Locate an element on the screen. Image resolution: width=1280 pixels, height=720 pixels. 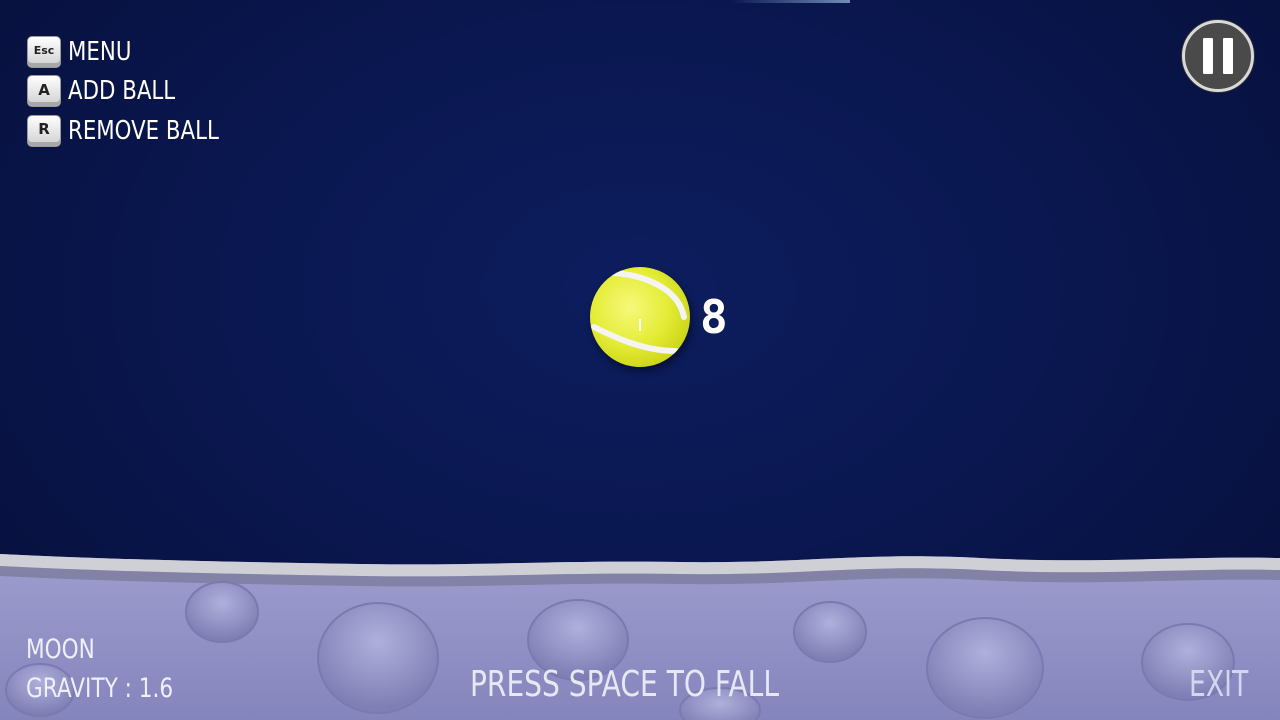
tennis-ball-icon is located at coordinates (640, 317).